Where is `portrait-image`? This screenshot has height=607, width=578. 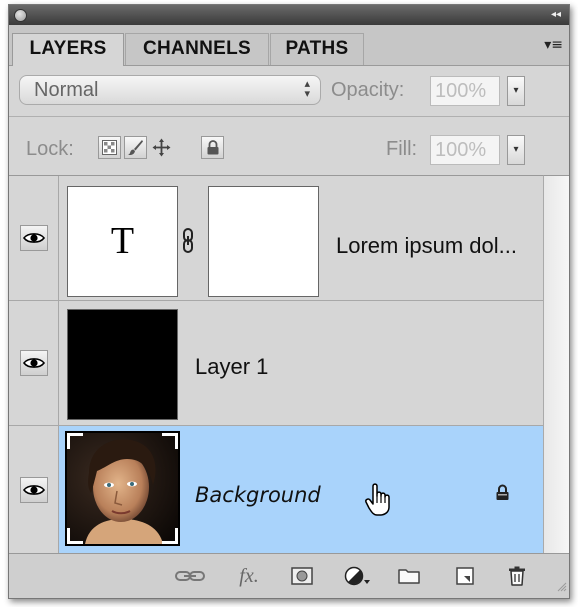 portrait-image is located at coordinates (122, 488).